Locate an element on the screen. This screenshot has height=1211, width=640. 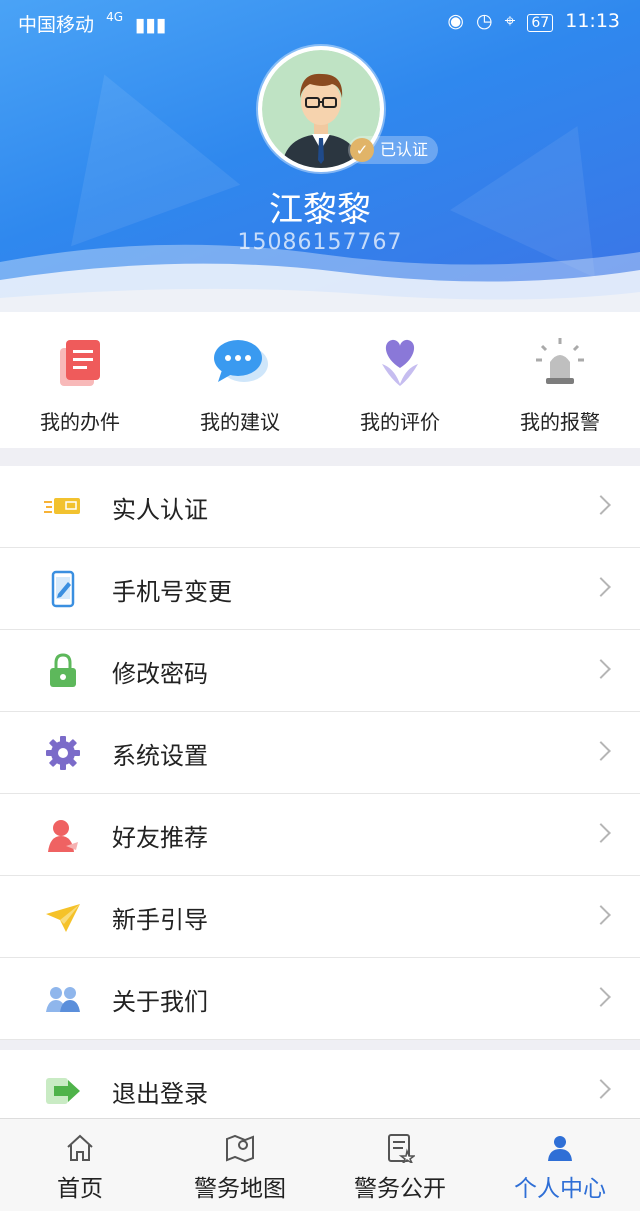
tab-police-map: 警务地图 is located at coordinates (240, 1165).